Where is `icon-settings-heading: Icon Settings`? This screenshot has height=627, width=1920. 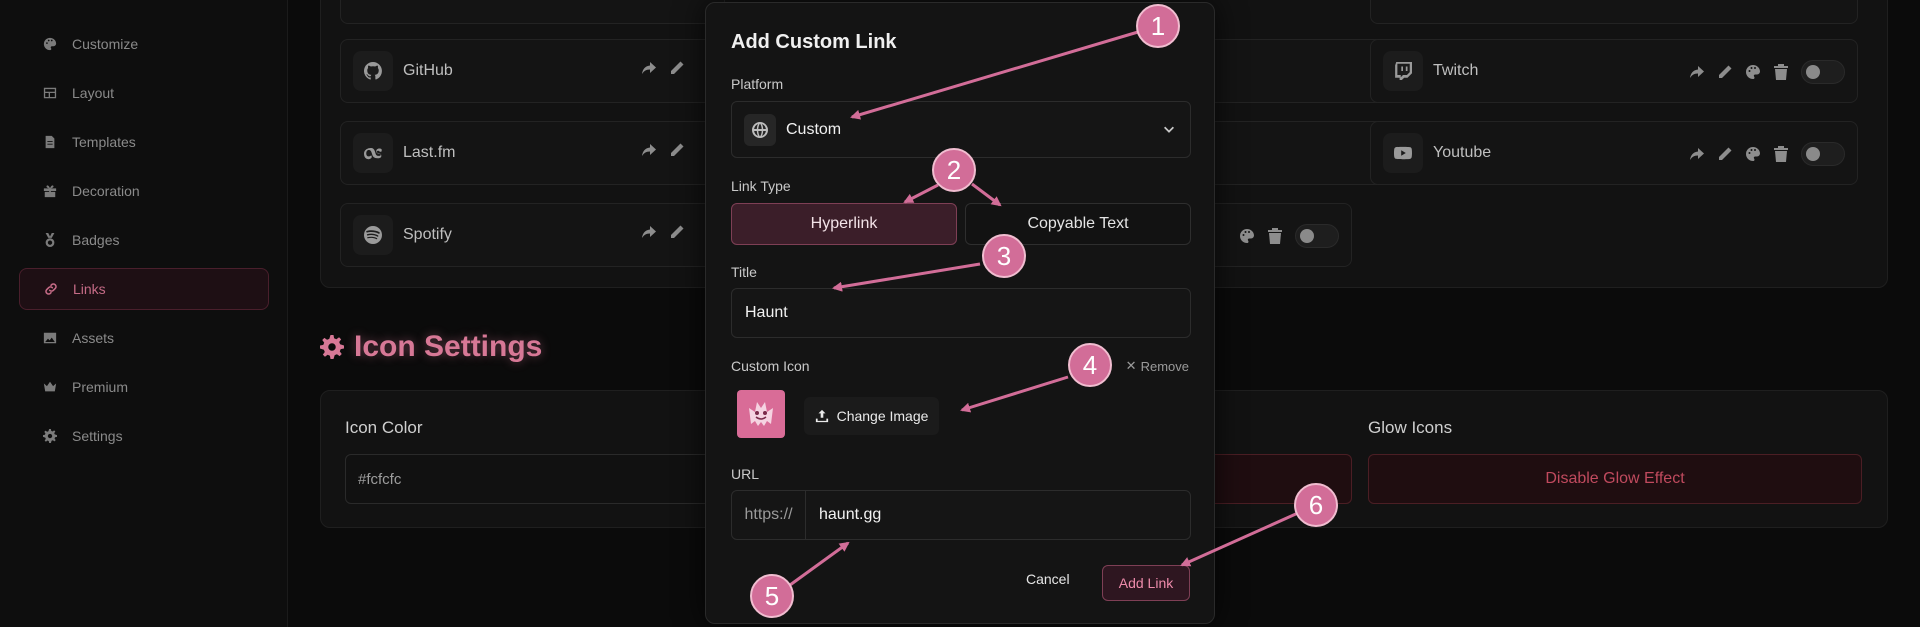 icon-settings-heading: Icon Settings is located at coordinates (431, 347).